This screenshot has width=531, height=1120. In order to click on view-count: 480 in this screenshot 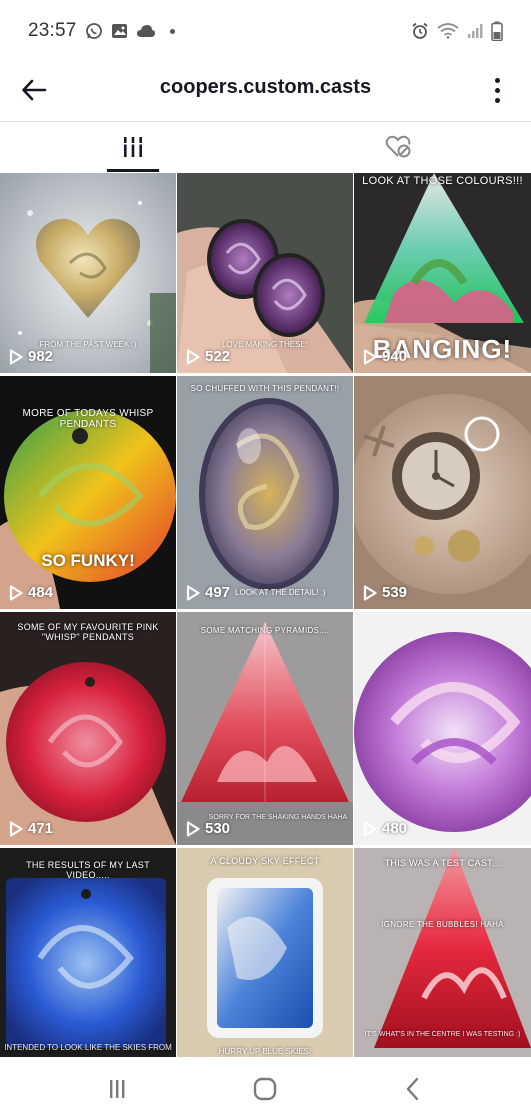, I will do `click(385, 828)`.